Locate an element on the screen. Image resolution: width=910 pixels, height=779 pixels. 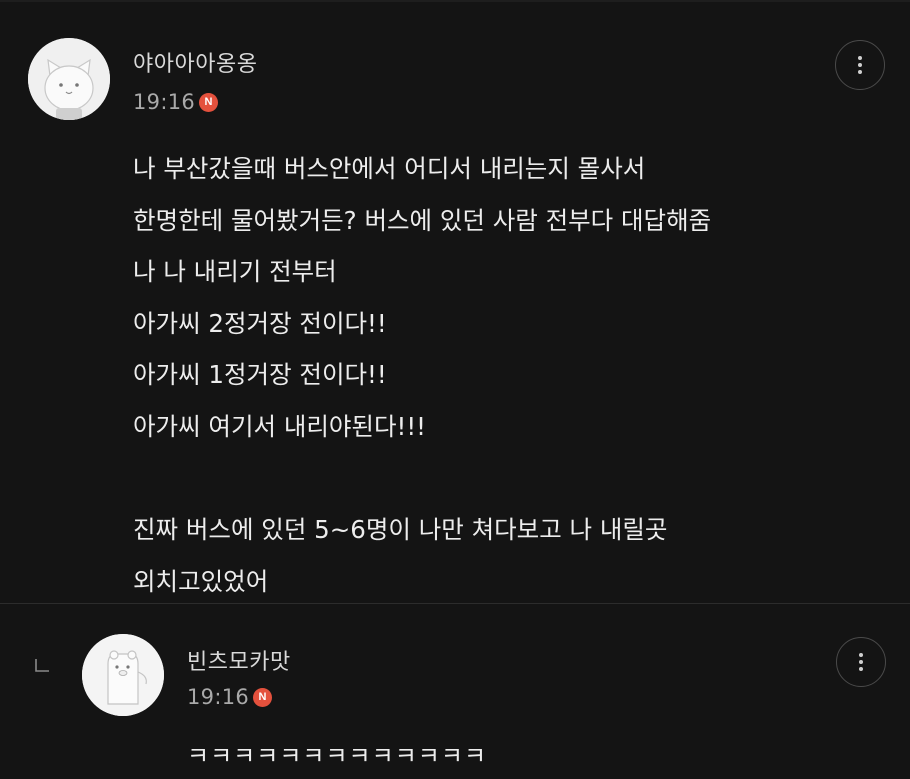
comment-line: 아가씨 여기서 내리야된다!!! is located at coordinates (279, 426).